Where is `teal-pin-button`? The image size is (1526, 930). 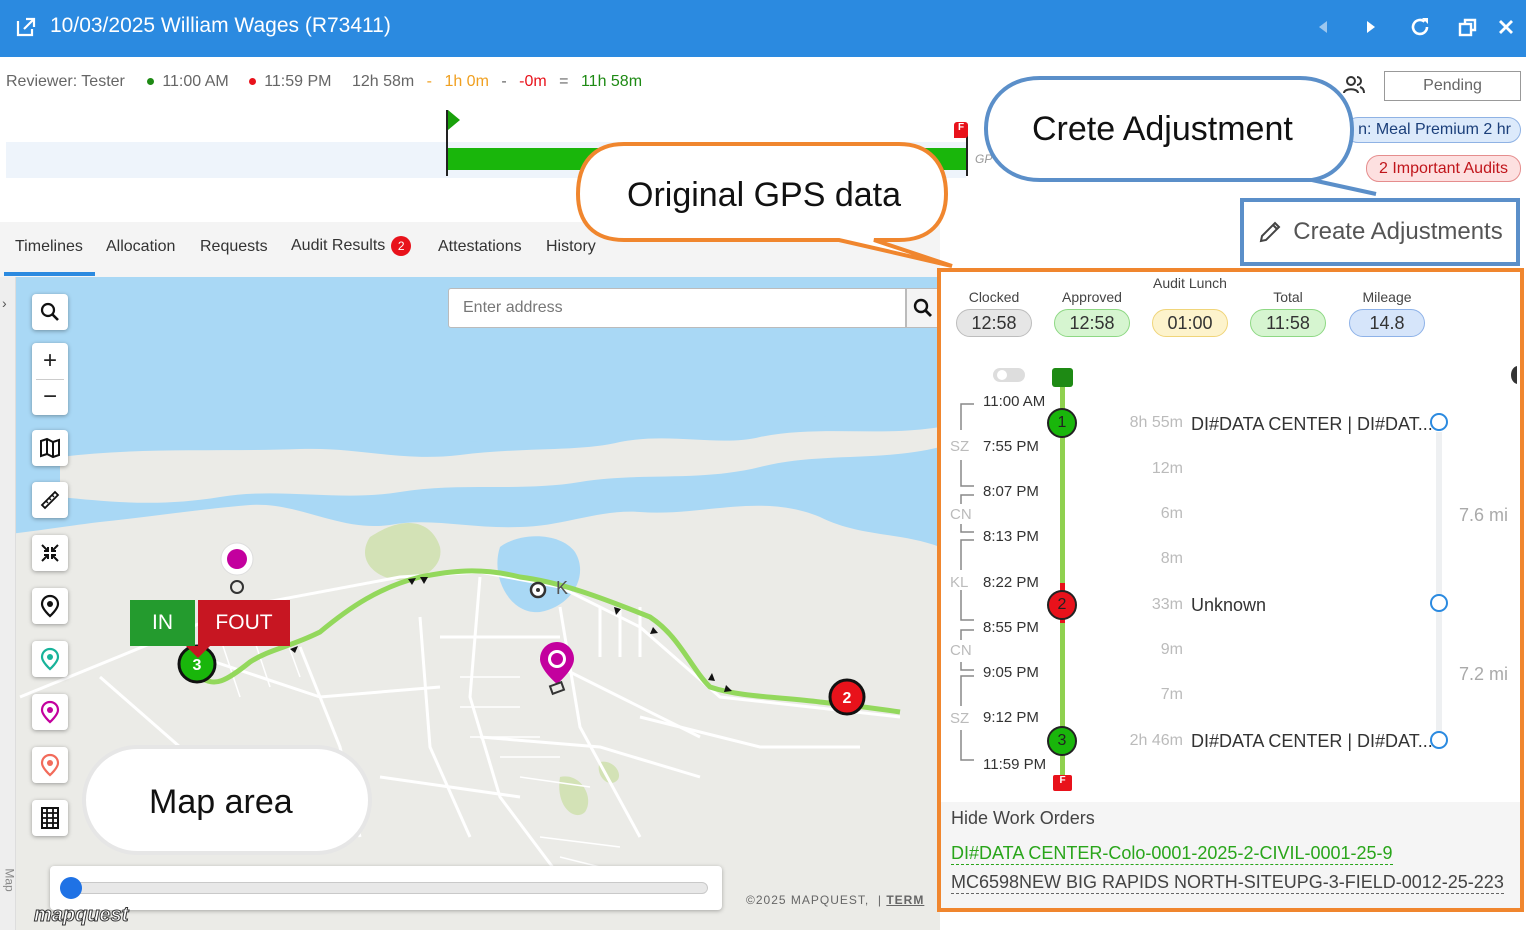
teal-pin-button is located at coordinates (50, 659).